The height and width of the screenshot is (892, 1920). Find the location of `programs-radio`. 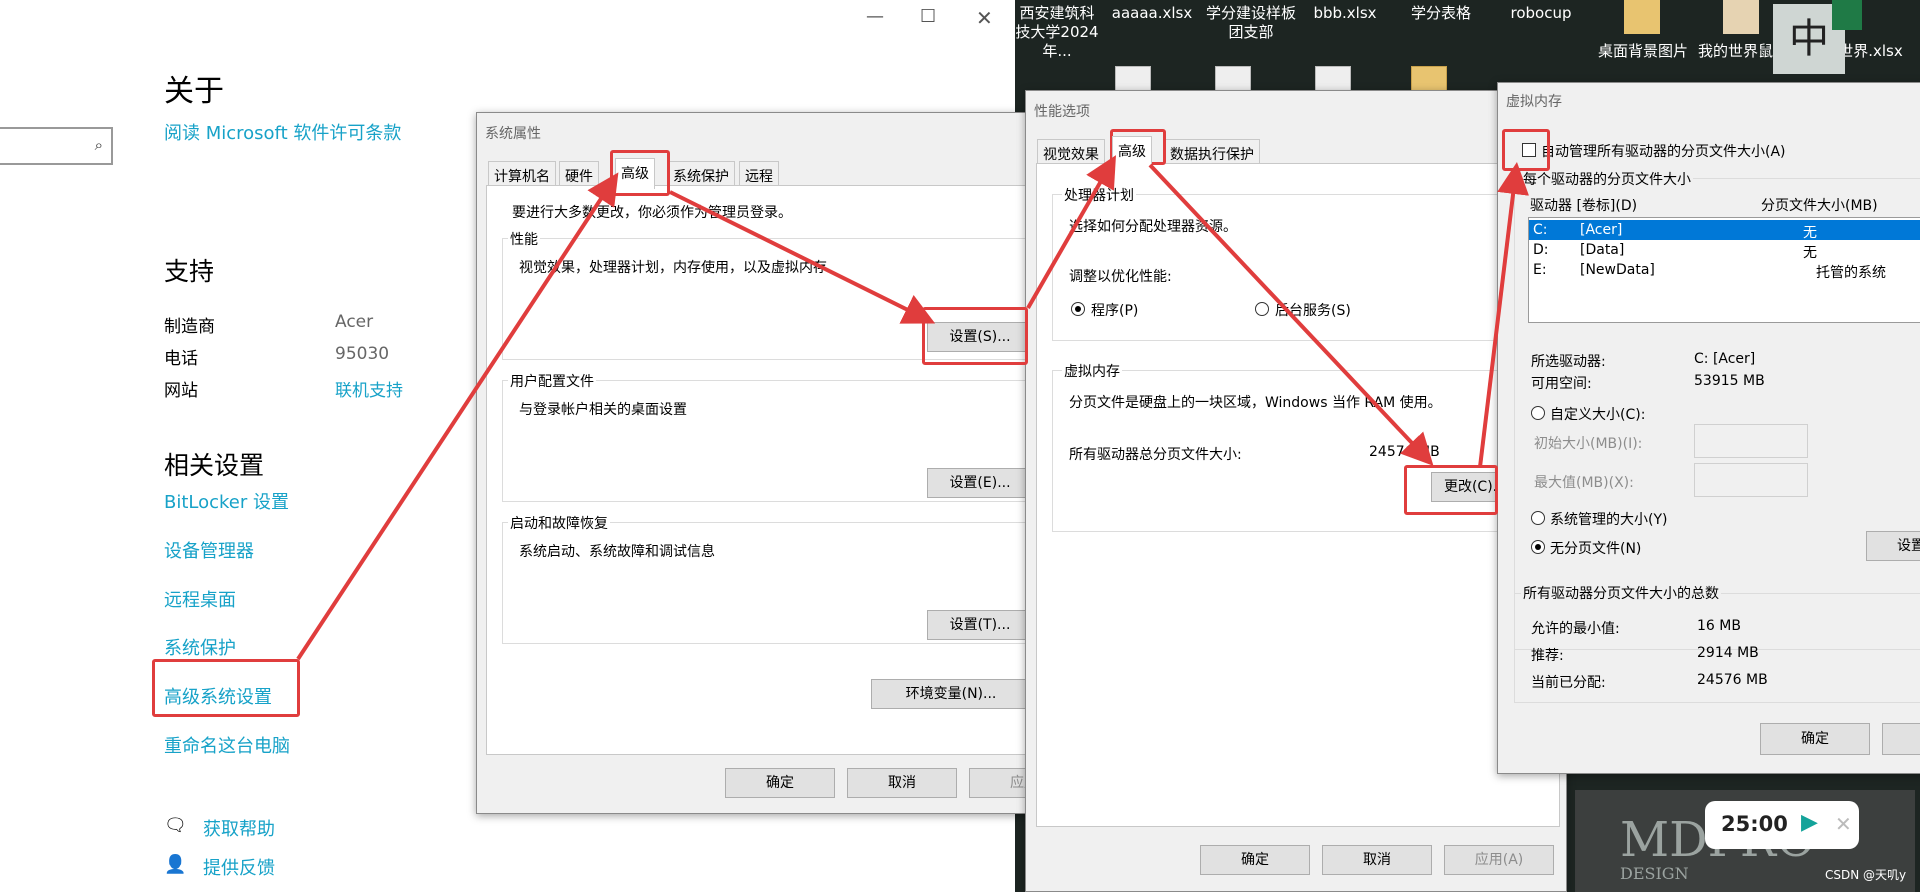

programs-radio is located at coordinates (1078, 309).